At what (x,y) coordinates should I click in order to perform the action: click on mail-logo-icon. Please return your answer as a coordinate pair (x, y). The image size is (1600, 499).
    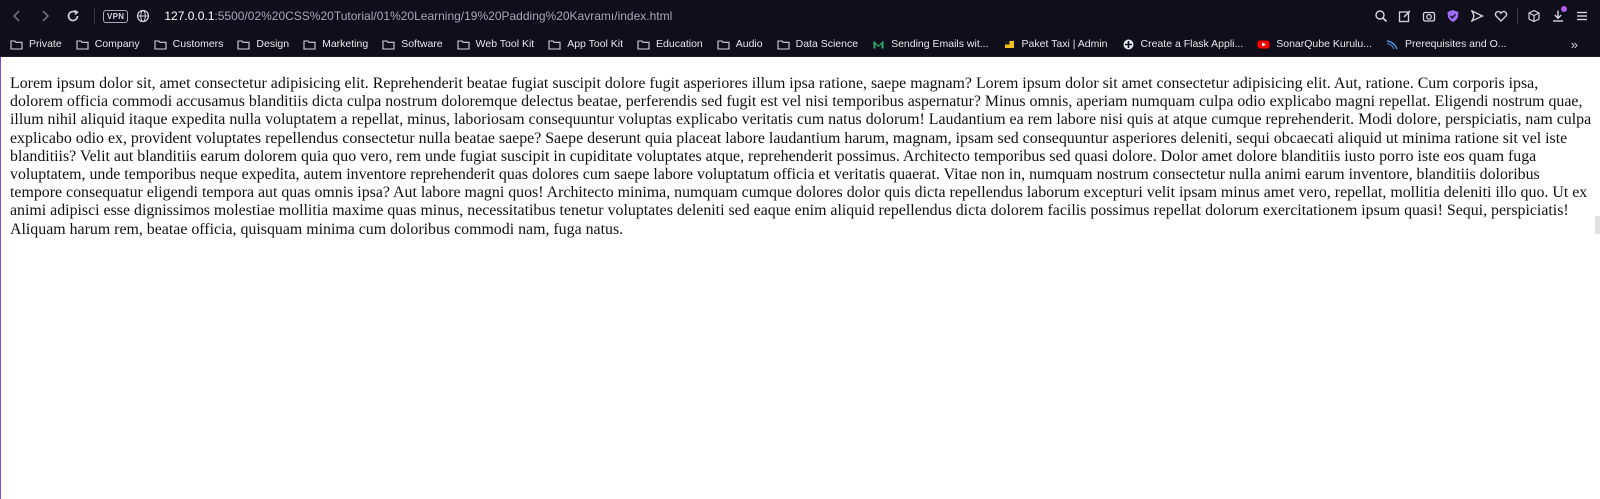
    Looking at the image, I should click on (878, 44).